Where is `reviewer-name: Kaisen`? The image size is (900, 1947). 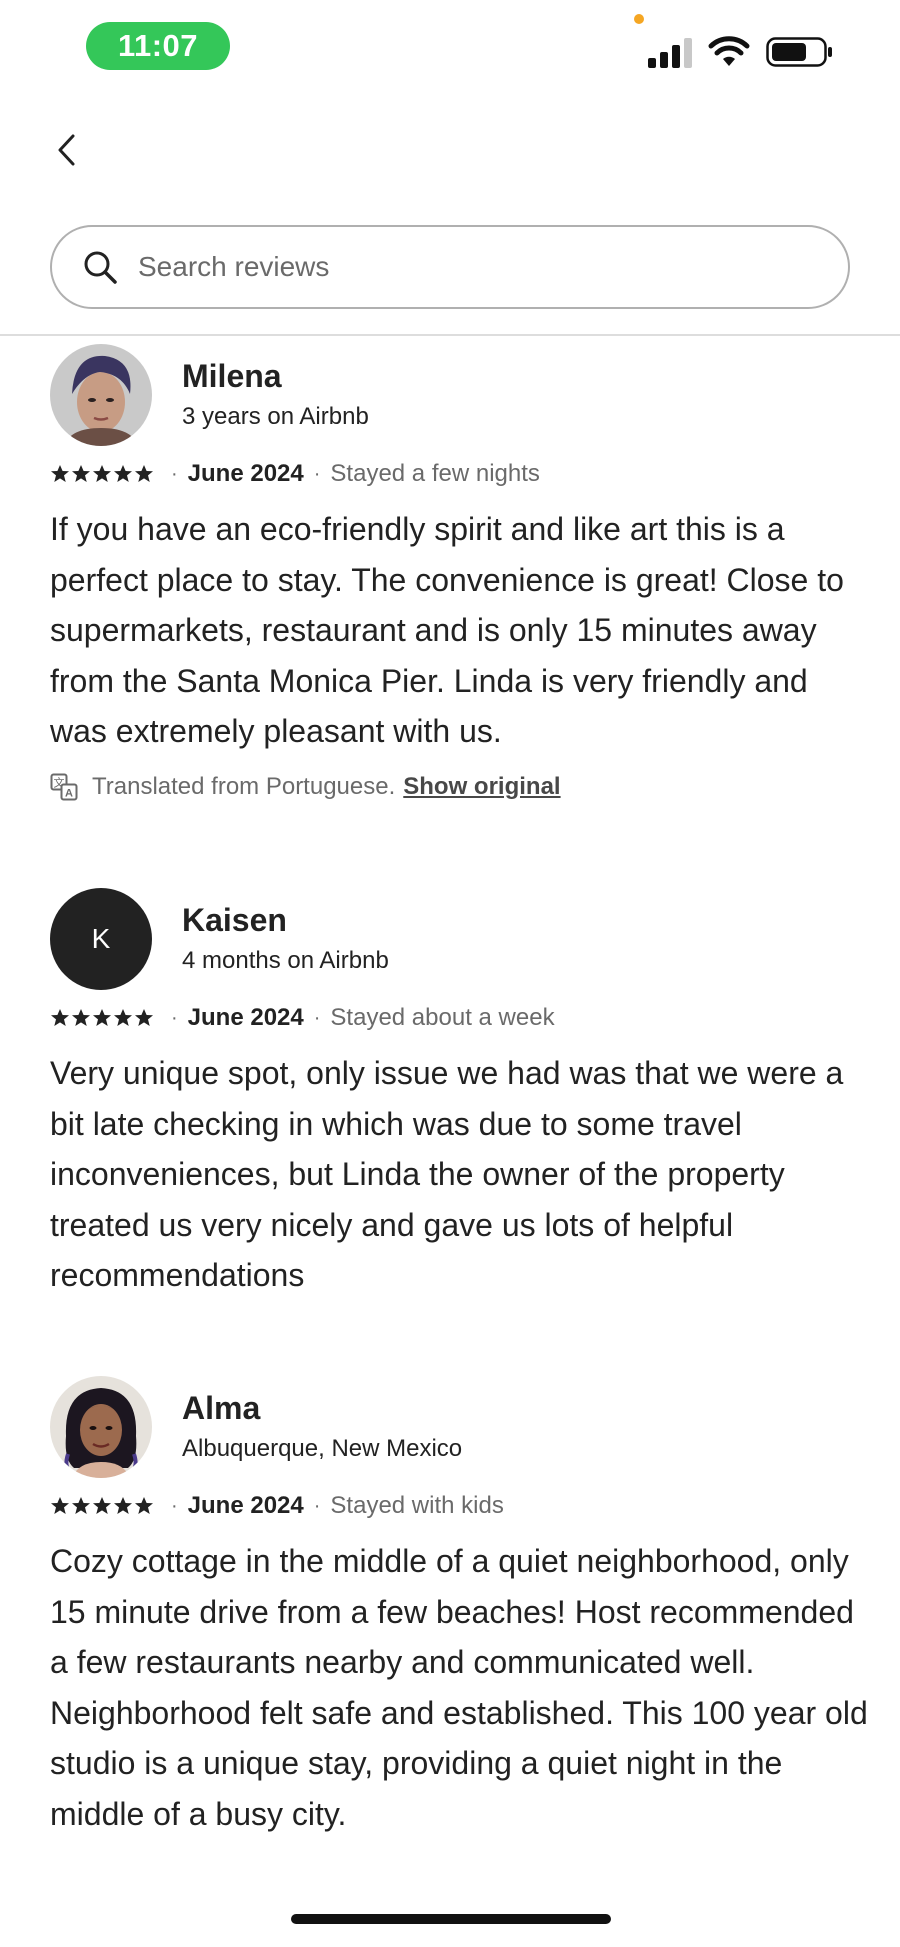 reviewer-name: Kaisen is located at coordinates (234, 920).